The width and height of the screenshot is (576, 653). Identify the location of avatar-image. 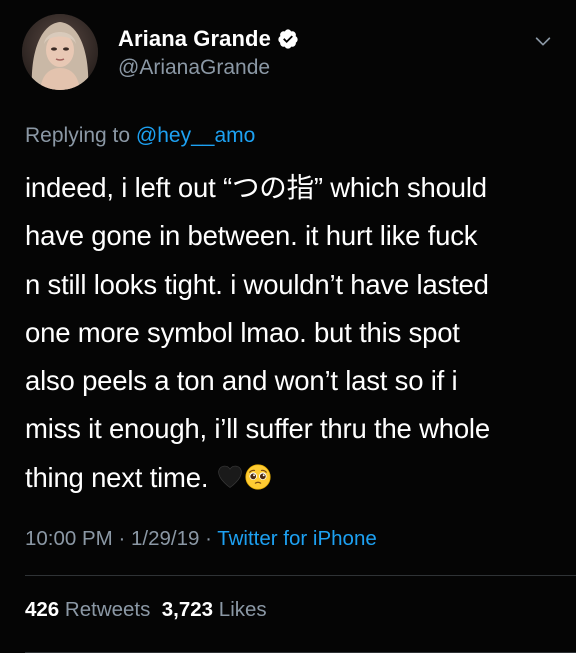
(60, 52).